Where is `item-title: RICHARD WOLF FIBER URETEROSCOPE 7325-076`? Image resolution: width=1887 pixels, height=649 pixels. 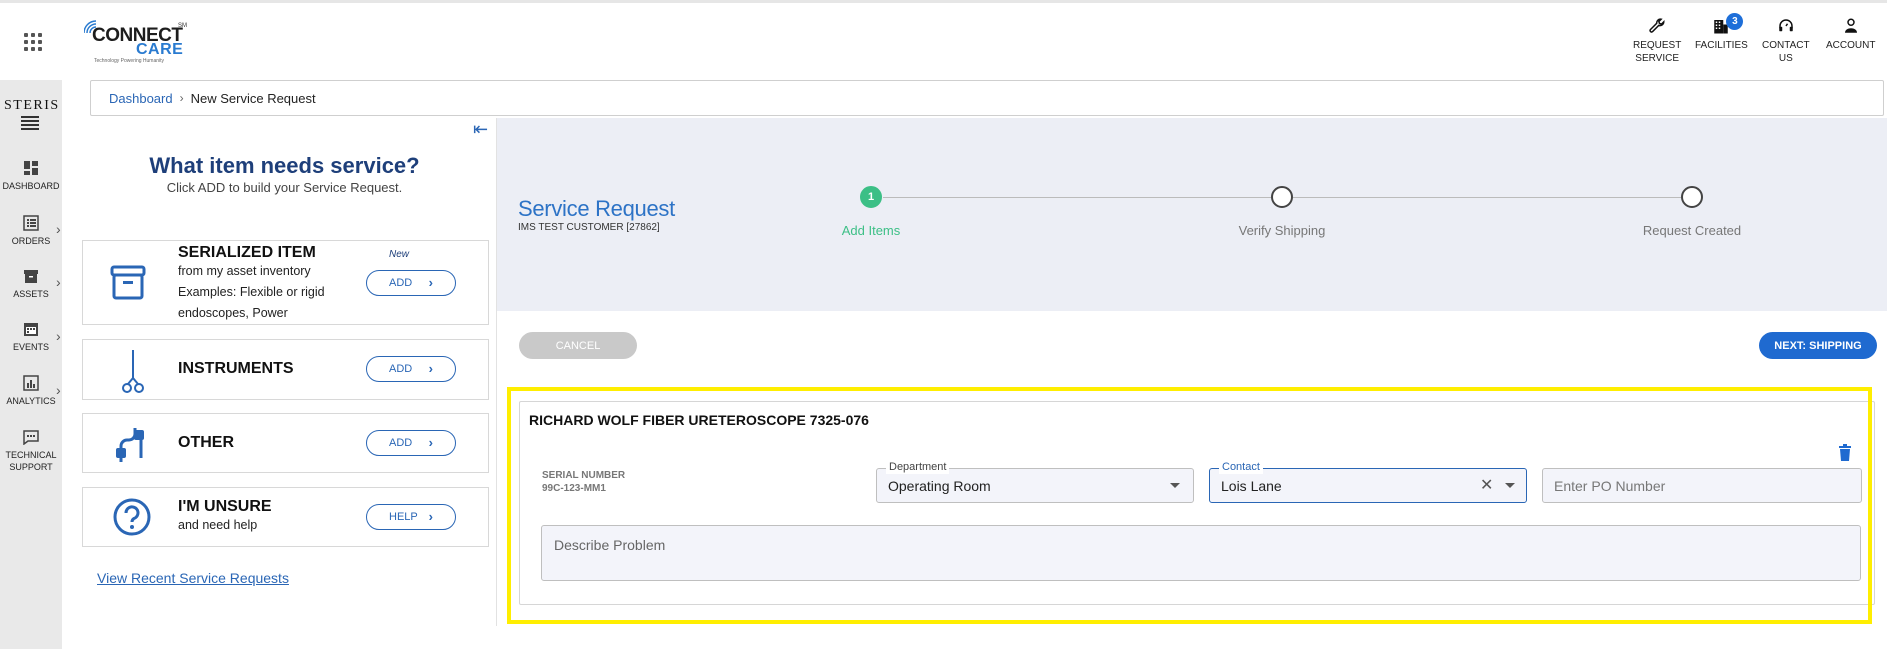 item-title: RICHARD WOLF FIBER URETEROSCOPE 7325-076 is located at coordinates (699, 420).